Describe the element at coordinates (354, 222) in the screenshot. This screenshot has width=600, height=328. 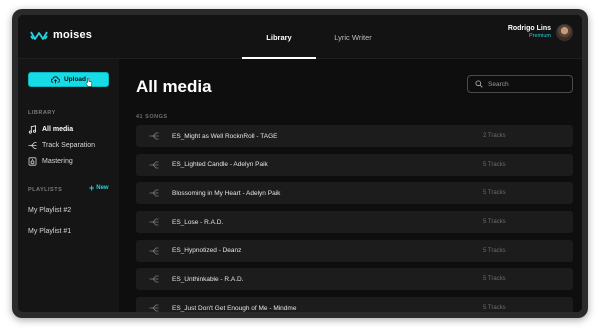
I see `list-item: ES_Lose - R.A.D. 5 Tracks` at that location.